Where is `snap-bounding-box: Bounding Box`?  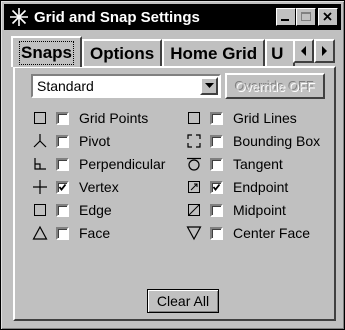 snap-bounding-box: Bounding Box is located at coordinates (252, 141).